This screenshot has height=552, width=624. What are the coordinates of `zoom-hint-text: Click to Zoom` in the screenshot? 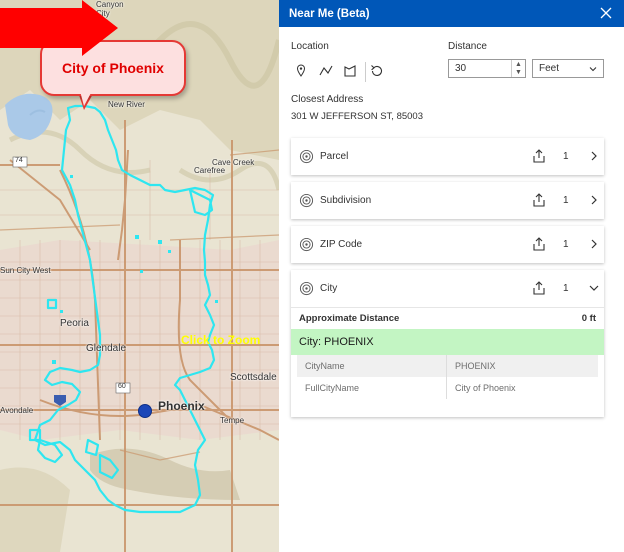 It's located at (221, 340).